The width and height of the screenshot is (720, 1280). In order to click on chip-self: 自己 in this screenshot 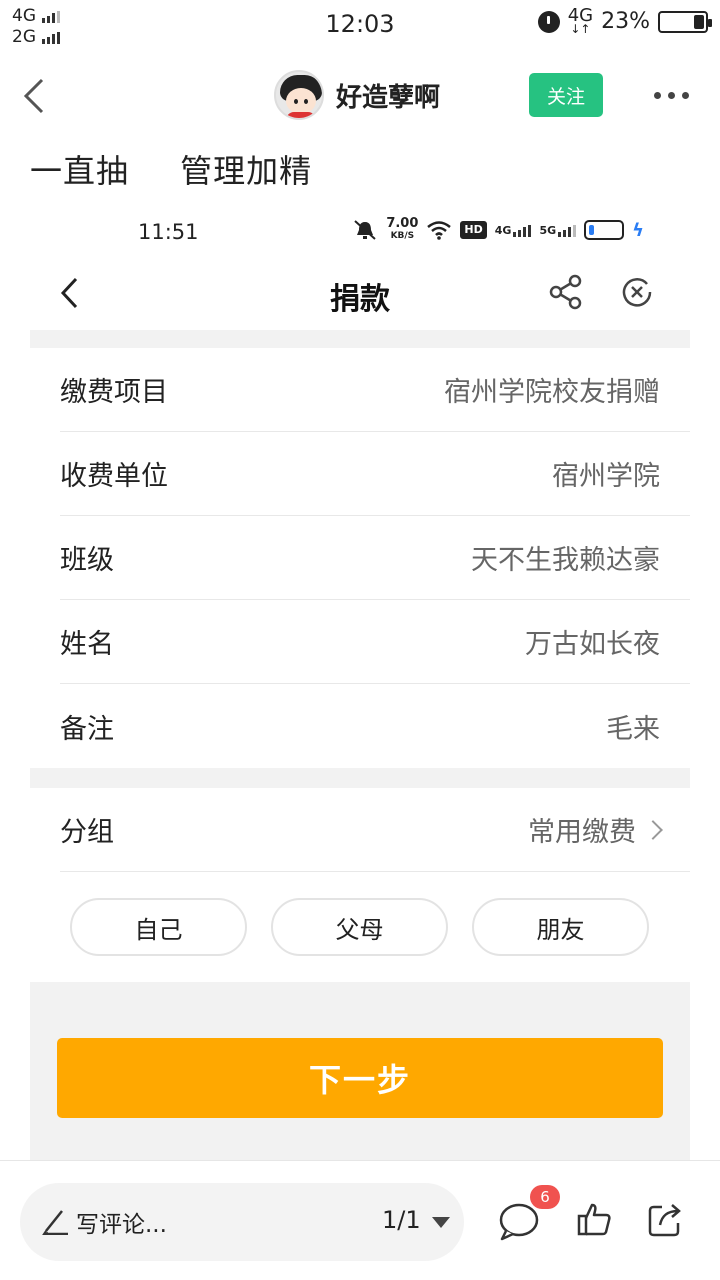, I will do `click(158, 927)`.